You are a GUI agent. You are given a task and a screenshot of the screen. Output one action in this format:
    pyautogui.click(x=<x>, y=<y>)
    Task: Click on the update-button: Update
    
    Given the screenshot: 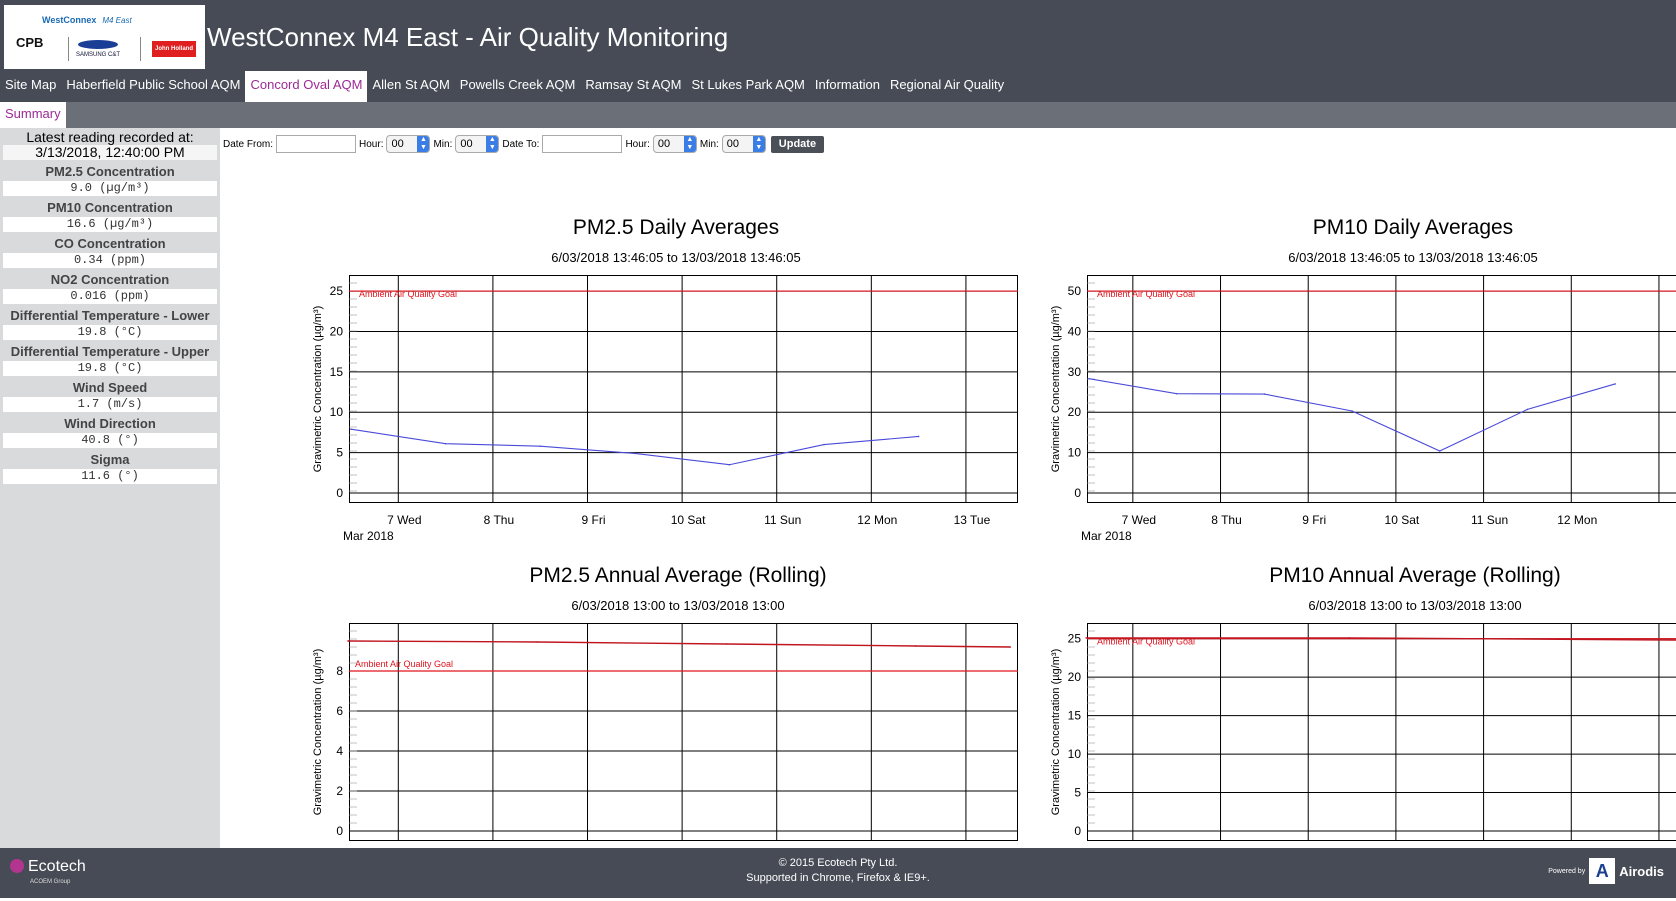 What is the action you would take?
    pyautogui.click(x=797, y=144)
    